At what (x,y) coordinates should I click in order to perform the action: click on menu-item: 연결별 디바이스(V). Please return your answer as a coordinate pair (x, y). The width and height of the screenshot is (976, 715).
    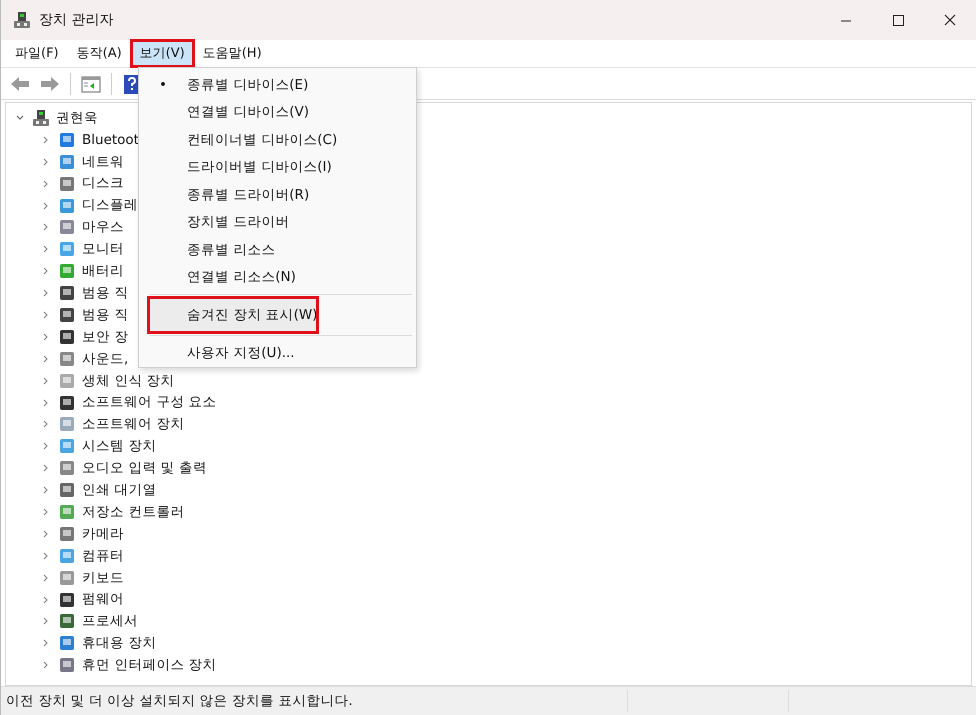
    Looking at the image, I should click on (277, 112).